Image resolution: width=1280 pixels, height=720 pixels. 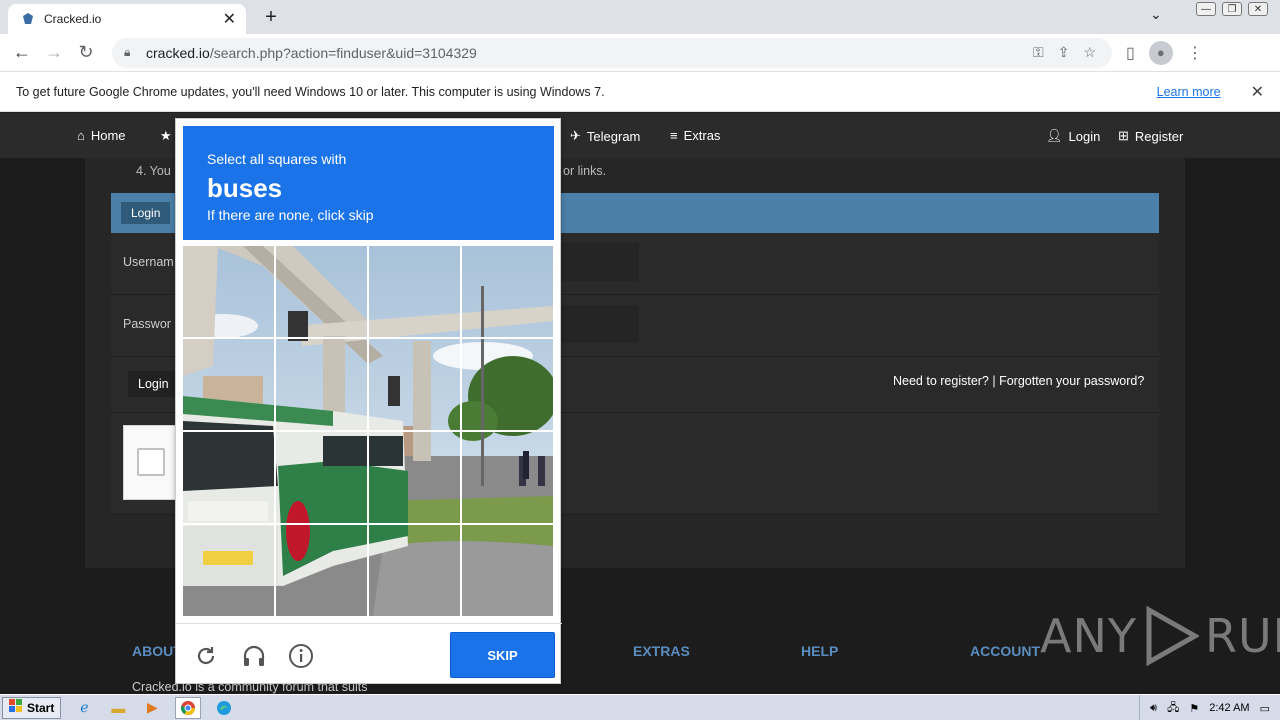 I want to click on nav-login: 👤︎ Login, so click(x=1073, y=136).